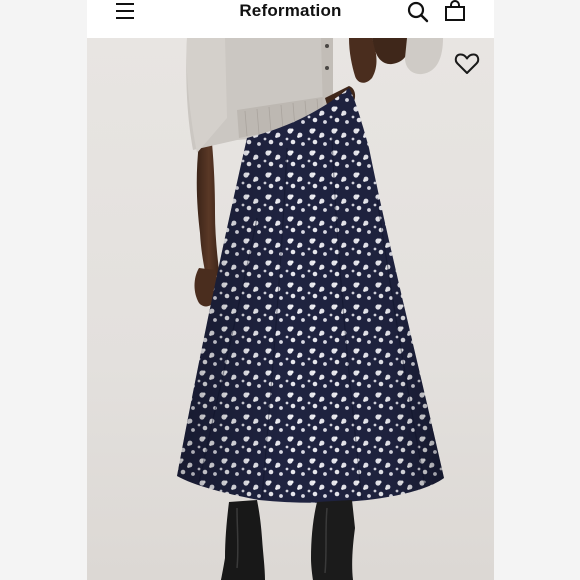  I want to click on bag-icon, so click(455, 11).